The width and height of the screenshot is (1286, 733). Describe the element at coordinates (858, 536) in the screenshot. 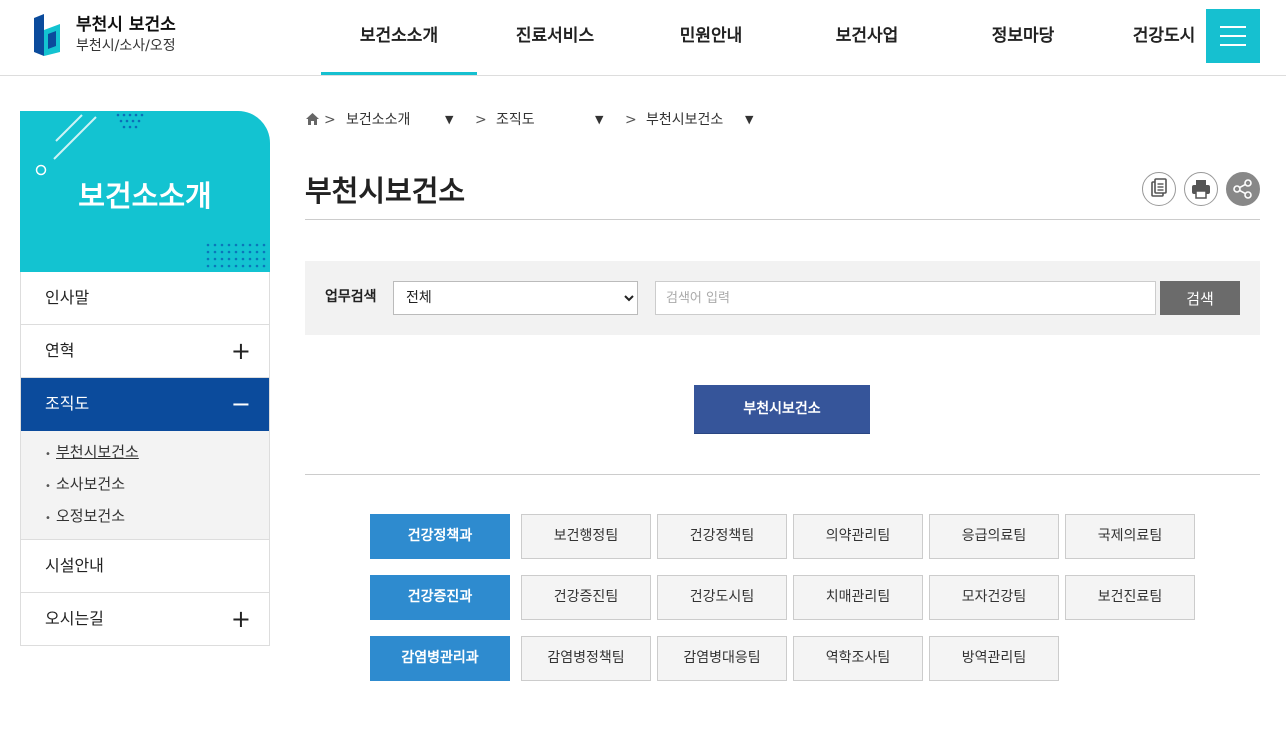

I see `team-button: 의약관리팀` at that location.